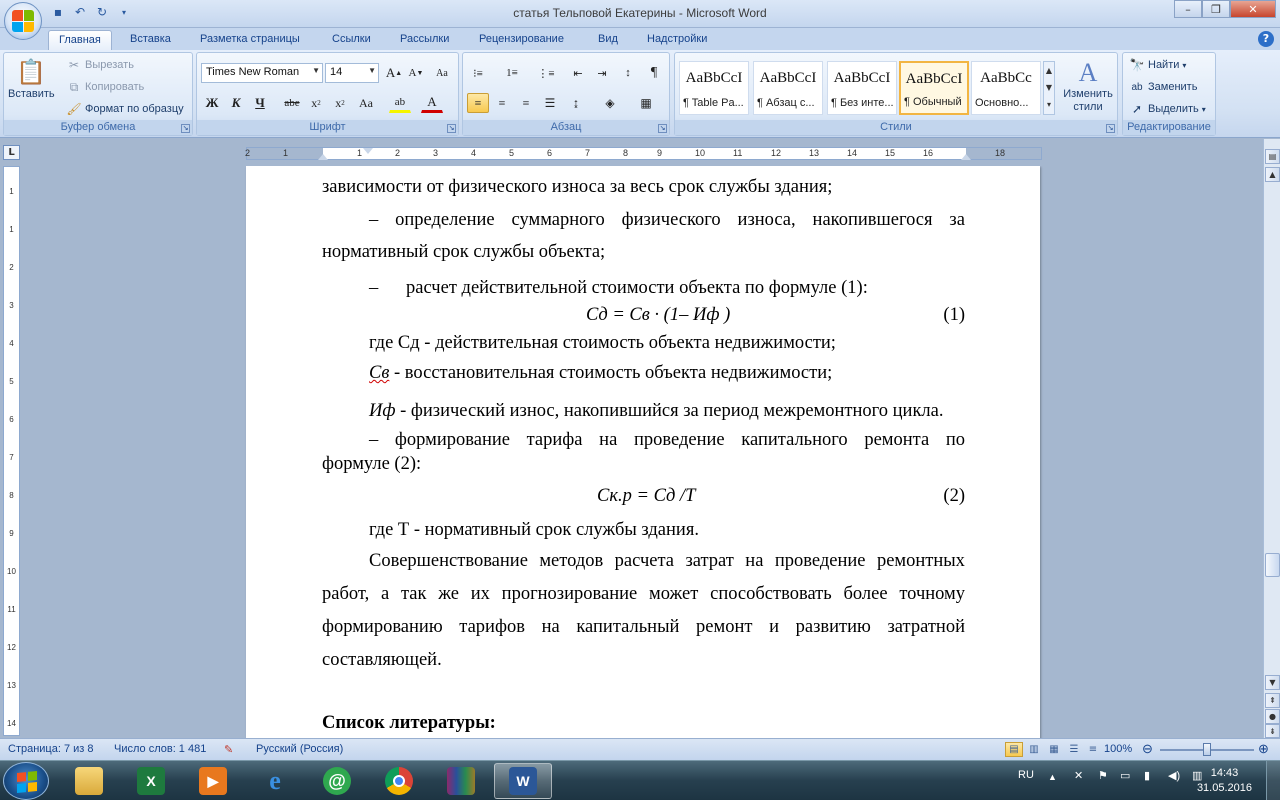 The width and height of the screenshot is (1280, 800). Describe the element at coordinates (1272, 565) in the screenshot. I see `scroll-thumb` at that location.